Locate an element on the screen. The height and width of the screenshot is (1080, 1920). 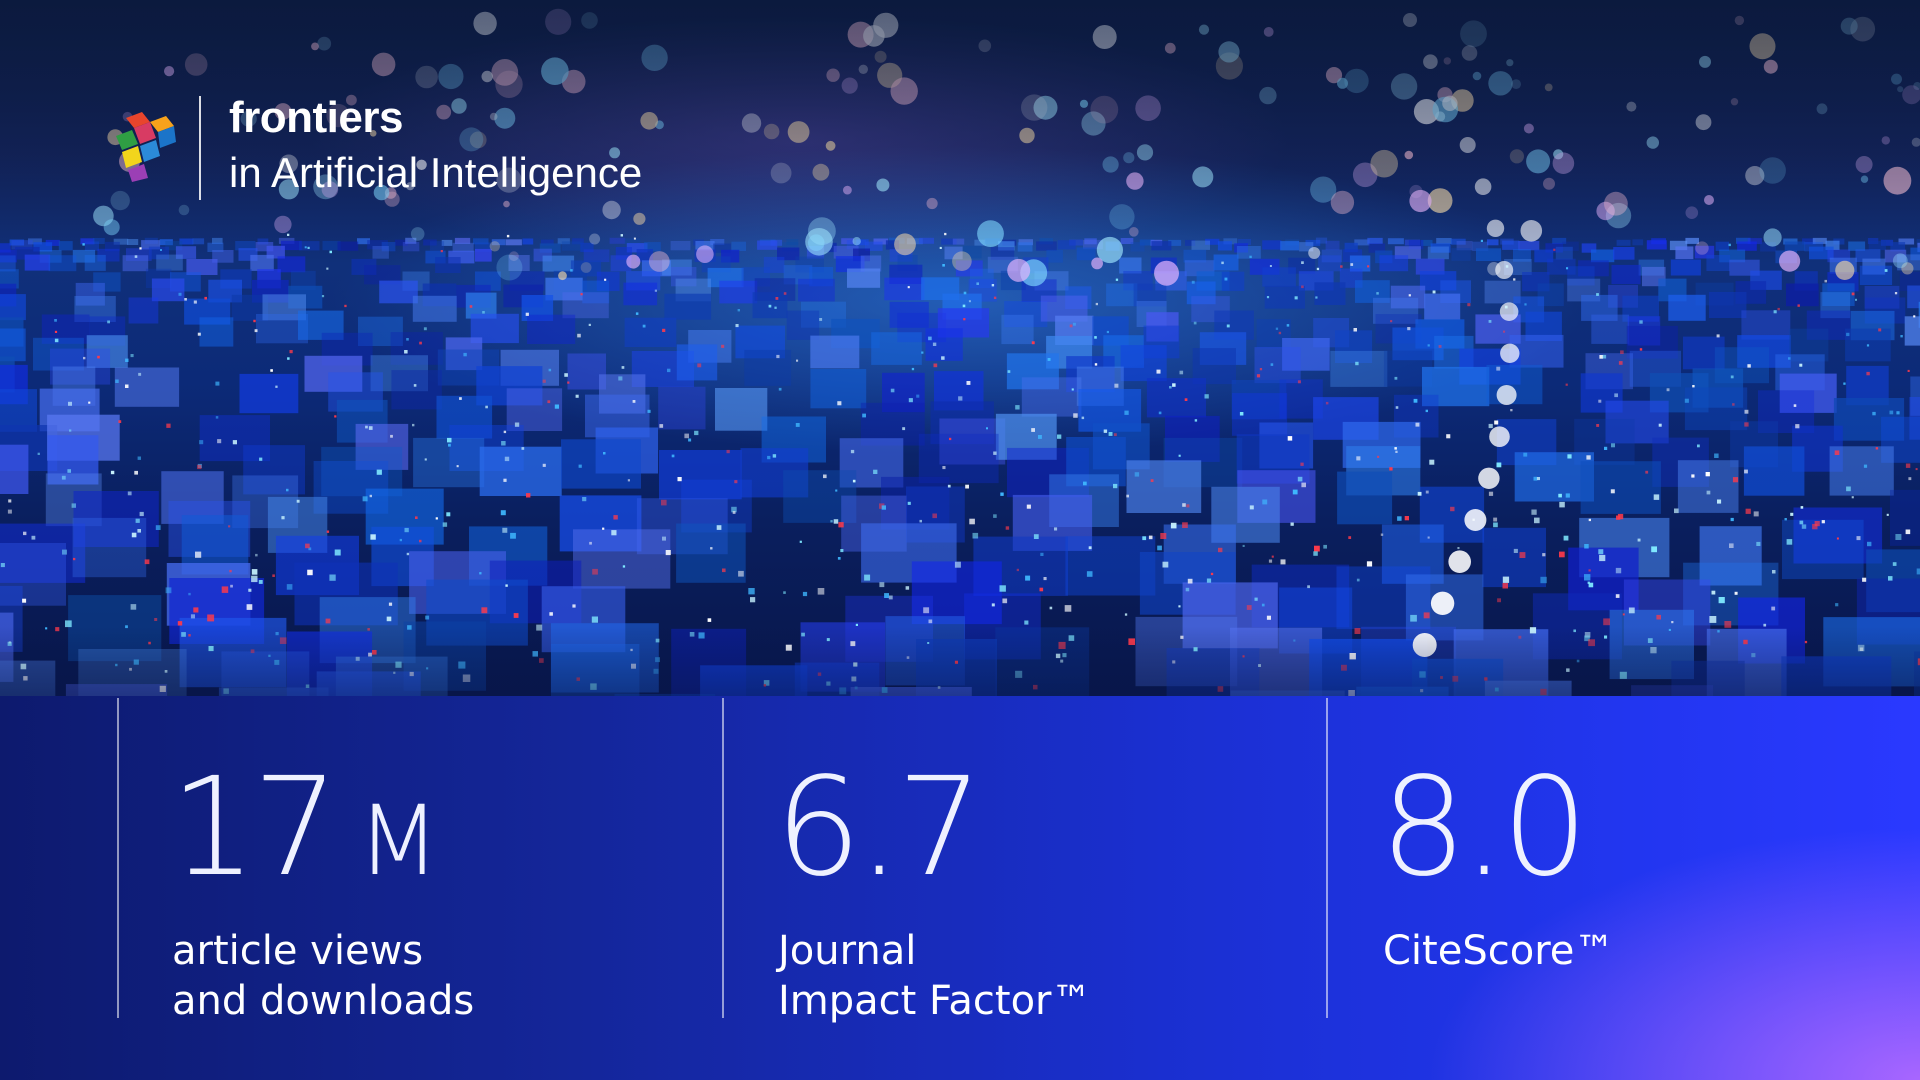
stat-label-line: CiteScore™ is located at coordinates (1499, 951).